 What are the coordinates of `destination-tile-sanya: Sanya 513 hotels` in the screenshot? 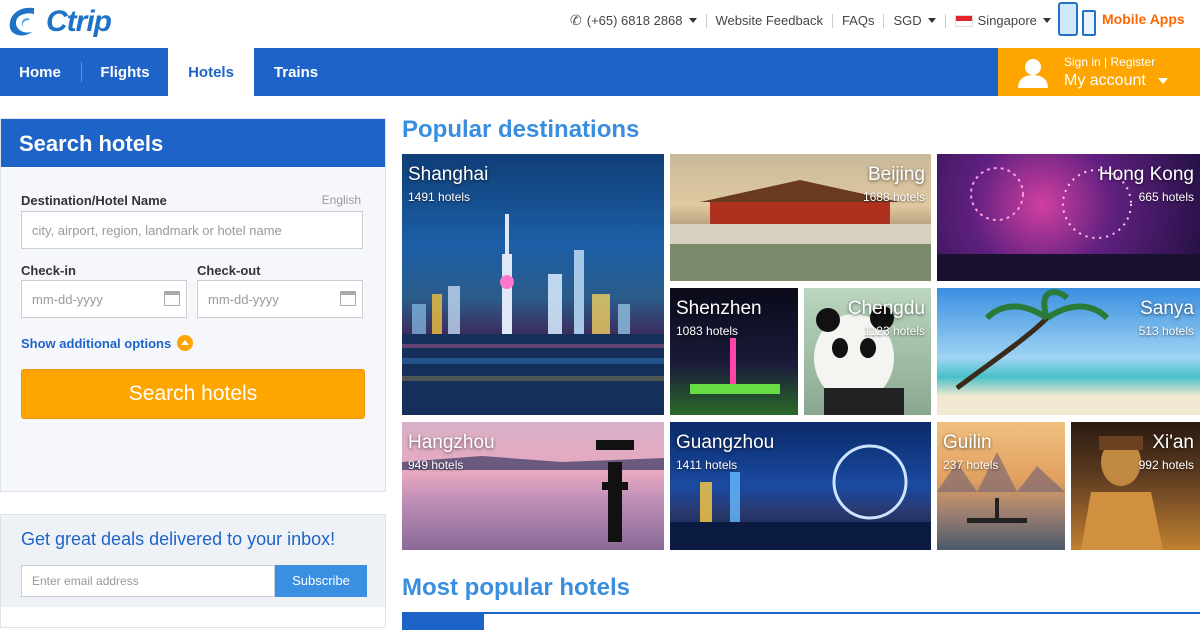 It's located at (1068, 351).